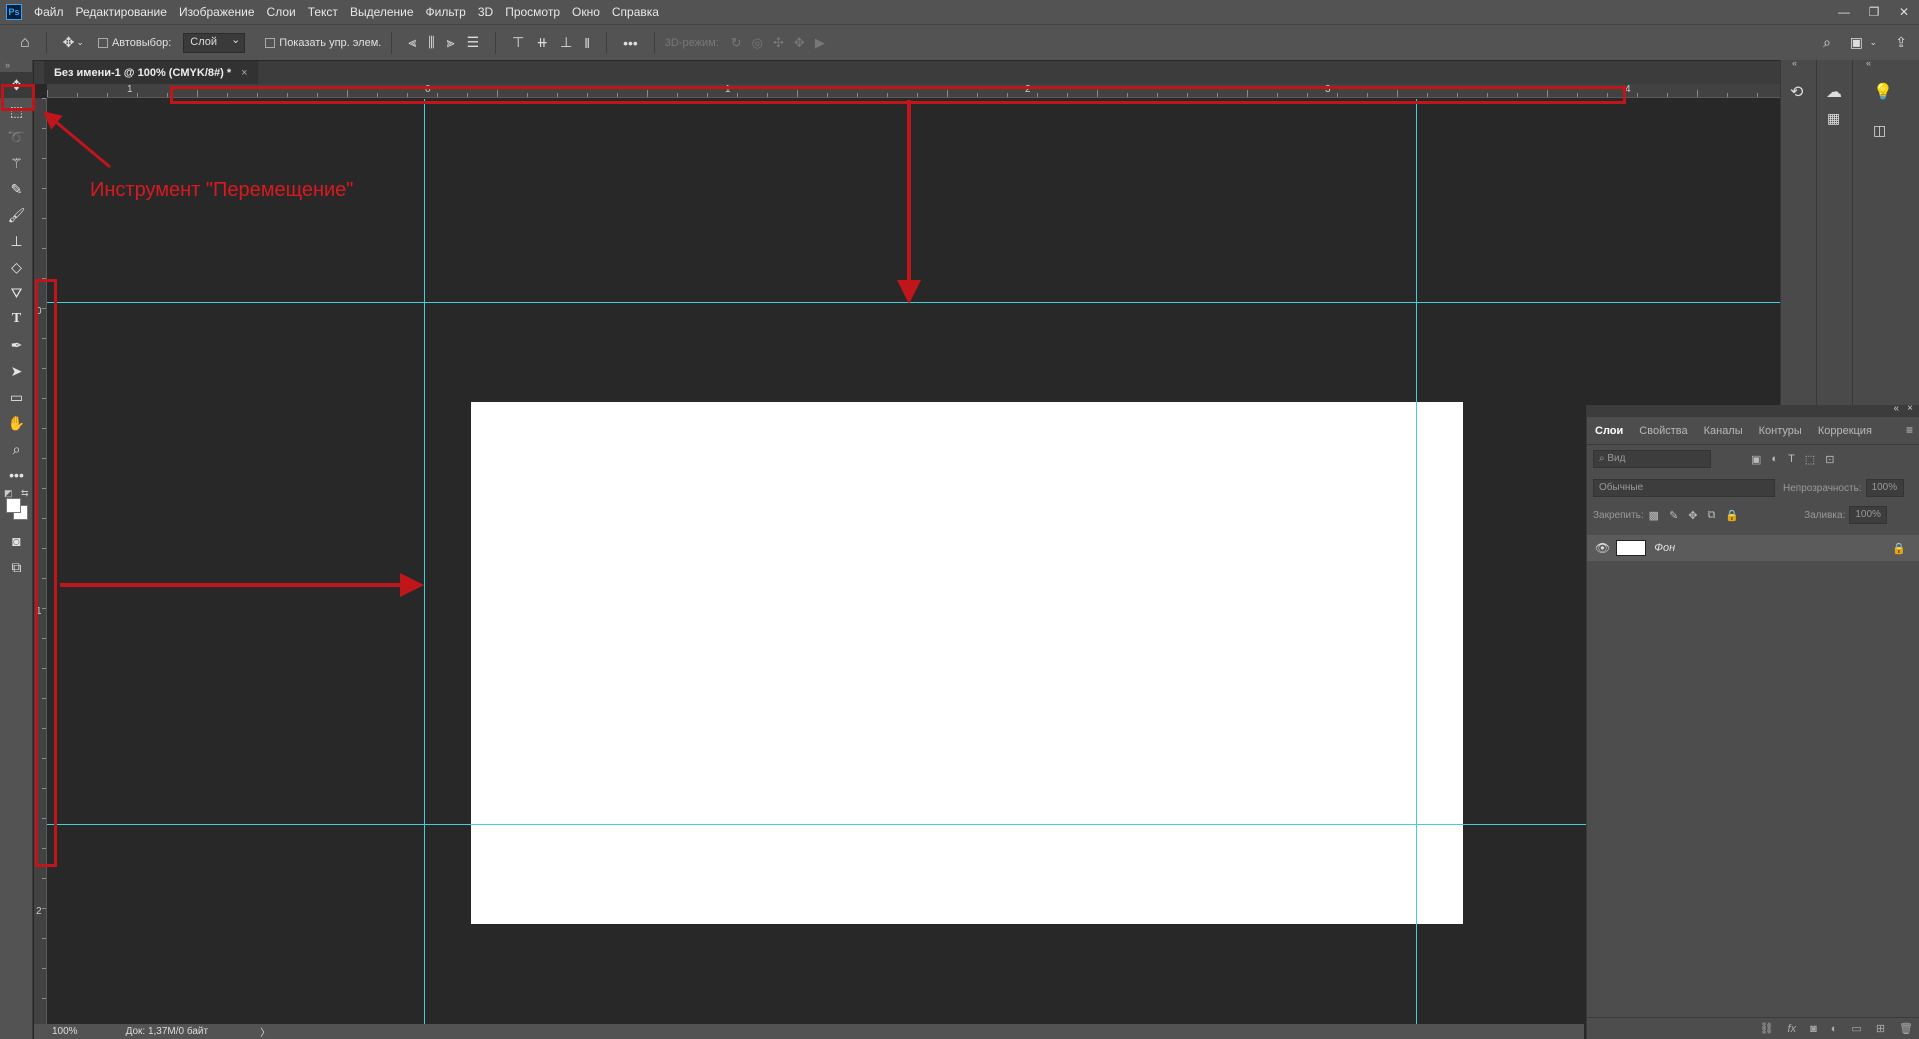  Describe the element at coordinates (1904, 12) in the screenshot. I see `close-icon: ✕` at that location.